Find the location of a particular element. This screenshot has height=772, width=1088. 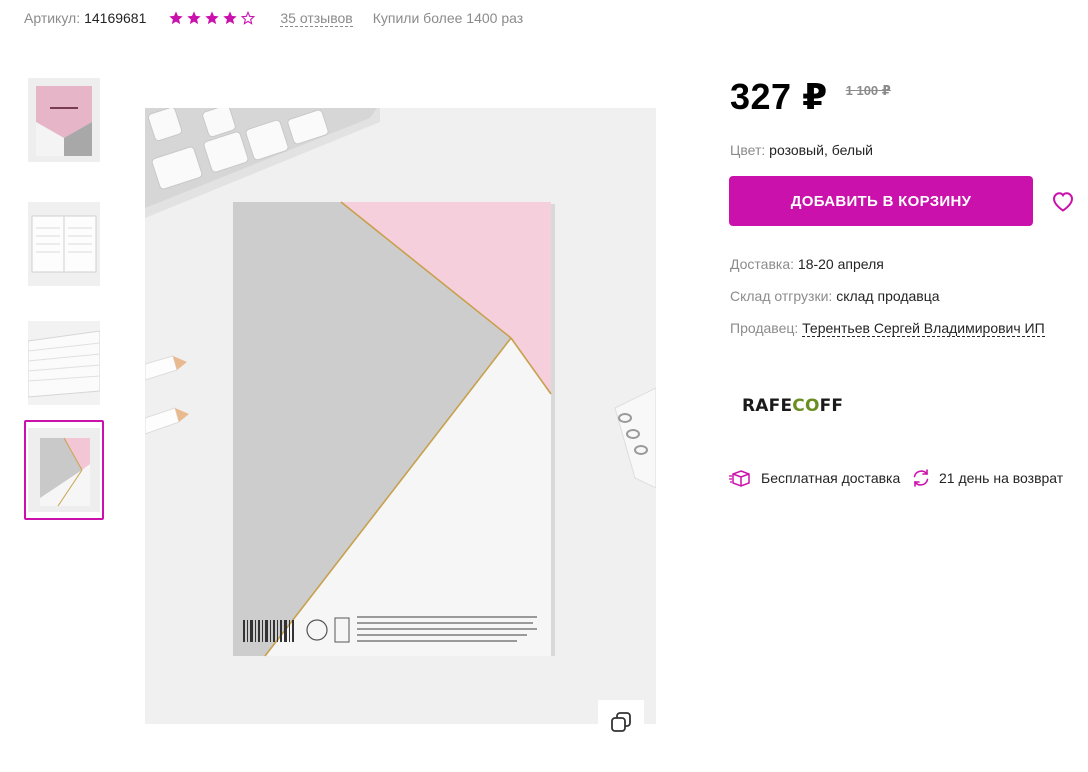

brand-logo-part: CO is located at coordinates (806, 406).